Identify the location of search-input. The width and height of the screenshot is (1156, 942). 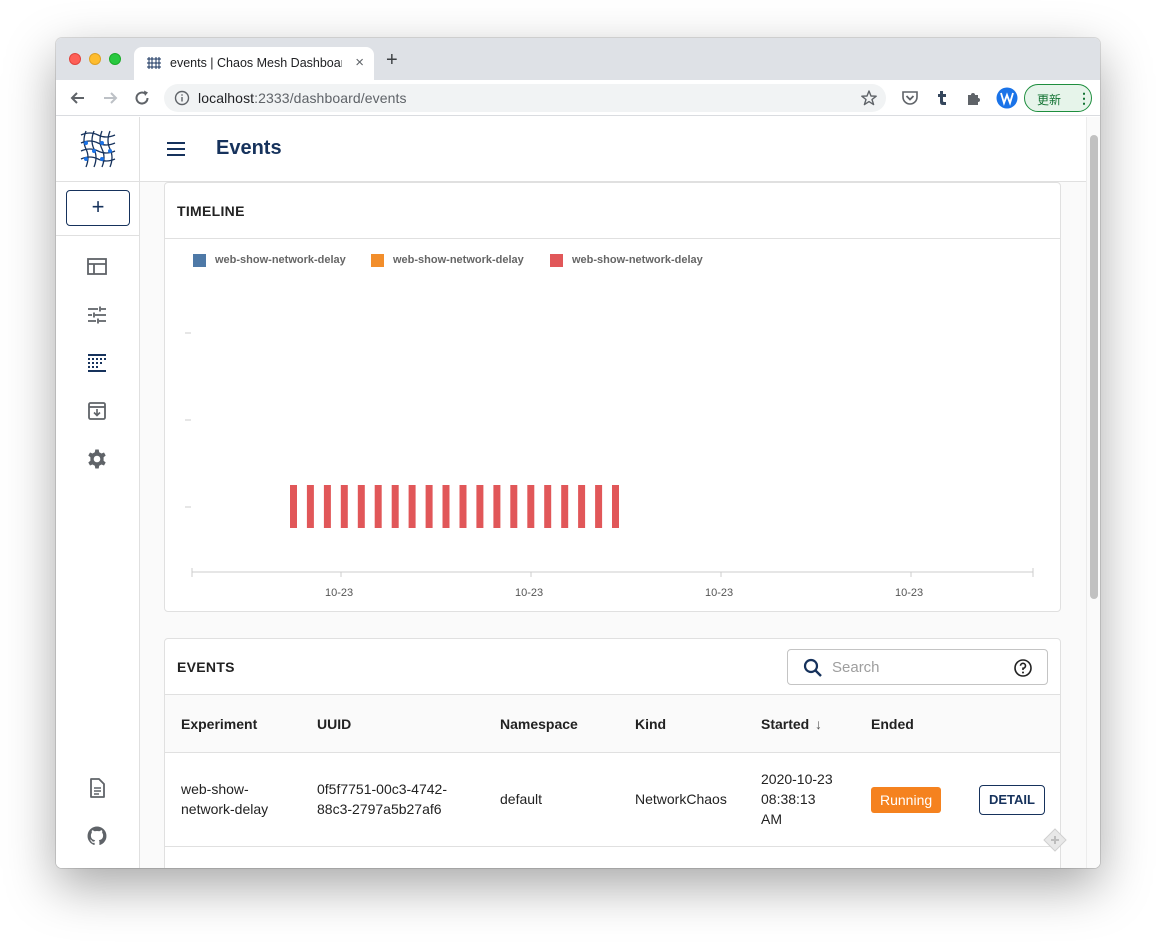
(917, 667).